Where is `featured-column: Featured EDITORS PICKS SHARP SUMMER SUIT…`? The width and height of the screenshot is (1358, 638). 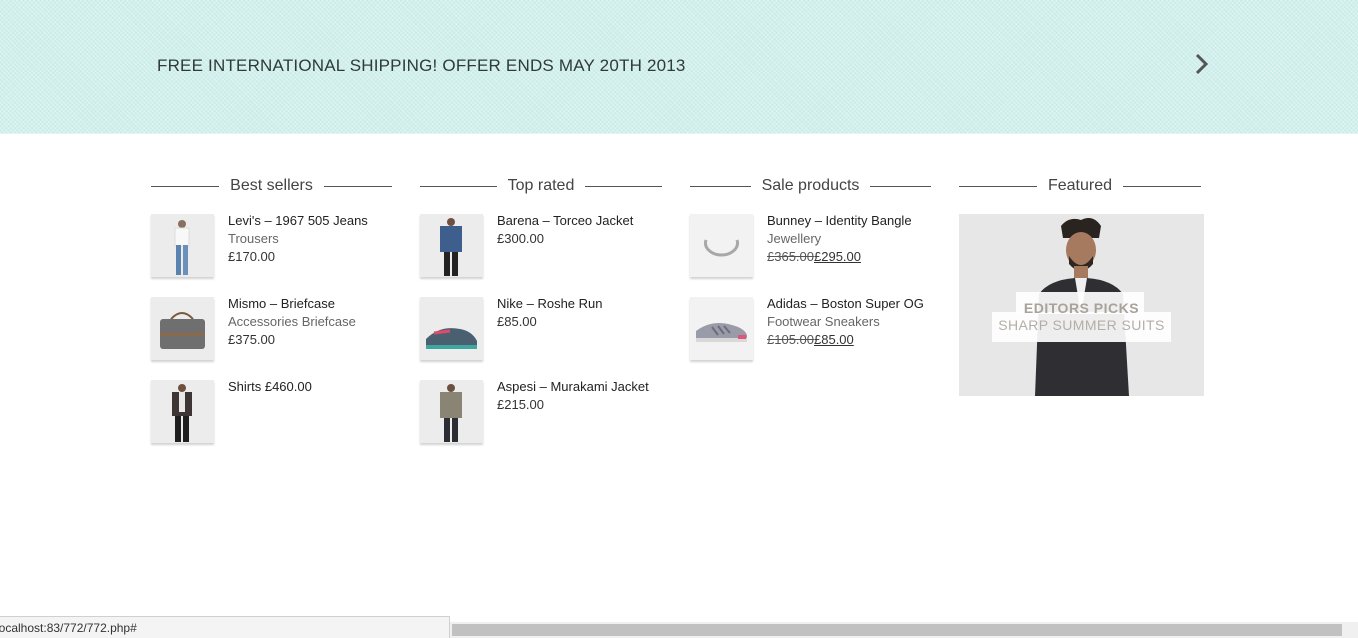
featured-column: Featured EDITORS PICKS SHARP SUMMER SUIT… is located at coordinates (1081, 290).